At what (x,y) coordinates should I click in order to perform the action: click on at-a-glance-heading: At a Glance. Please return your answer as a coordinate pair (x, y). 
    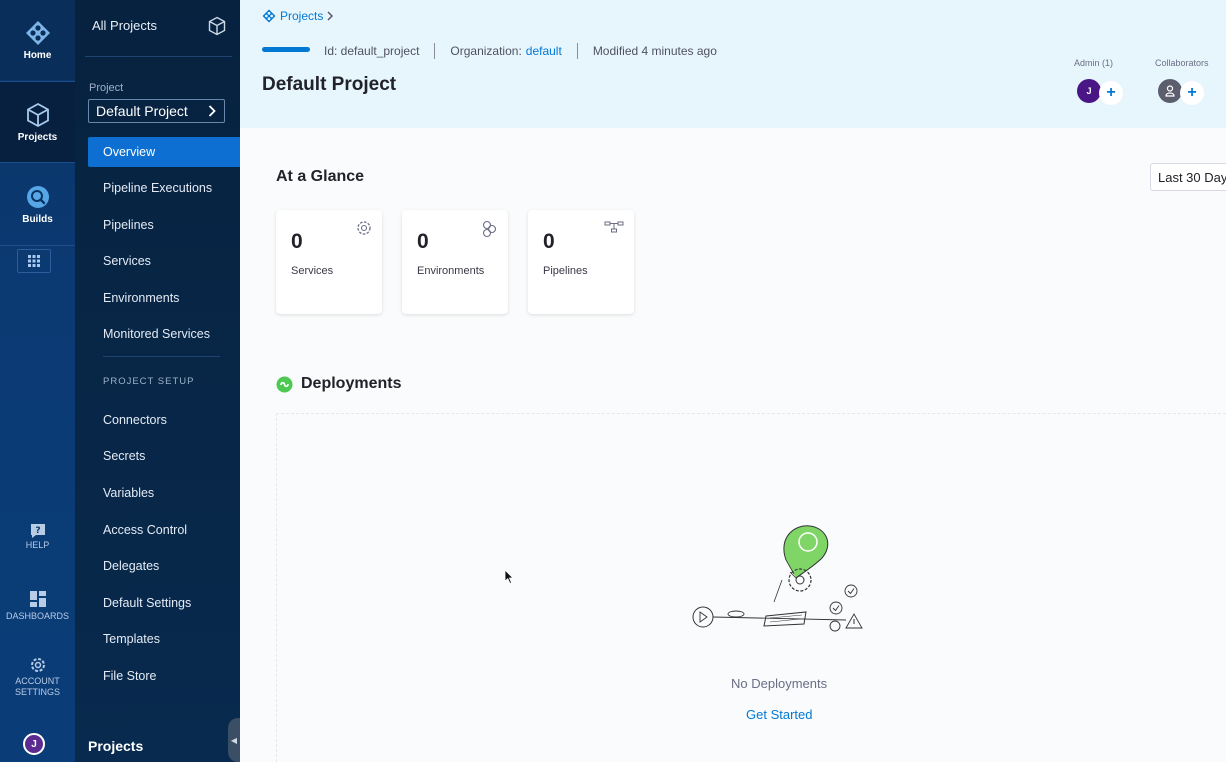
    Looking at the image, I should click on (320, 176).